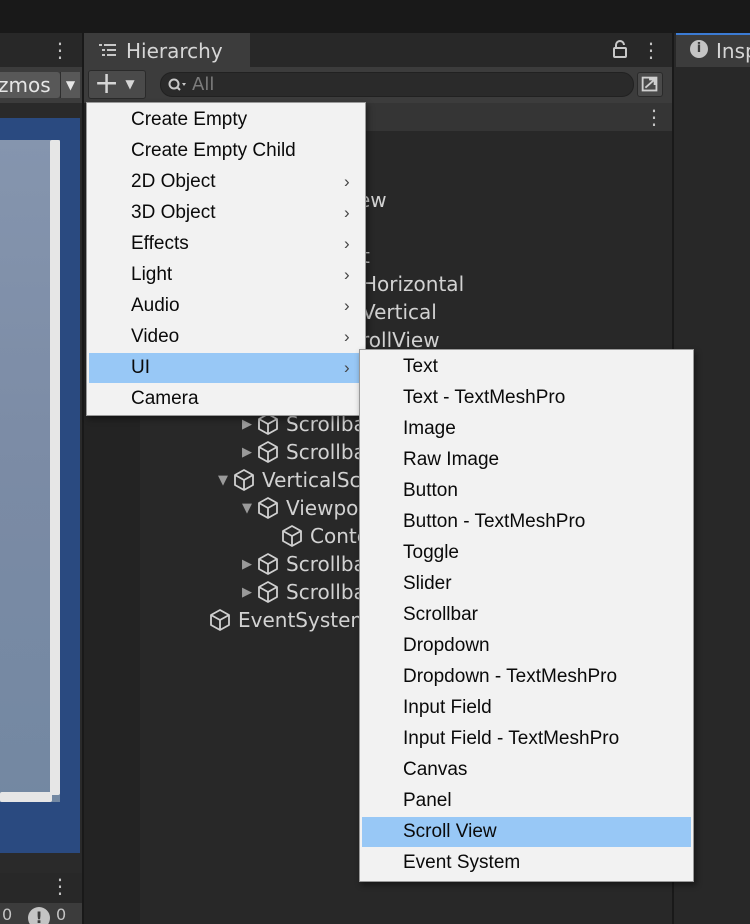  I want to click on menu-item-input-field: Input Field, so click(526, 708).